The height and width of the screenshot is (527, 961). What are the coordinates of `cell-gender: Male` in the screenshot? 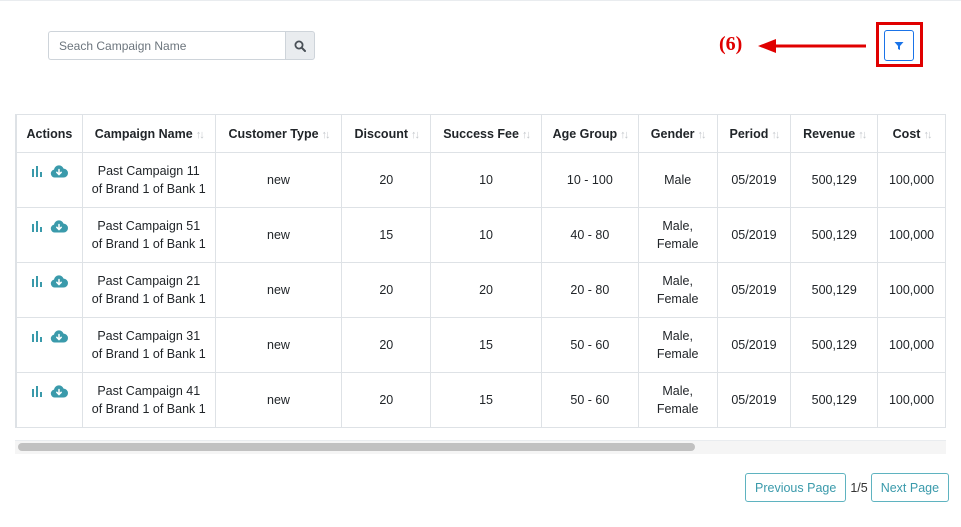 It's located at (677, 180).